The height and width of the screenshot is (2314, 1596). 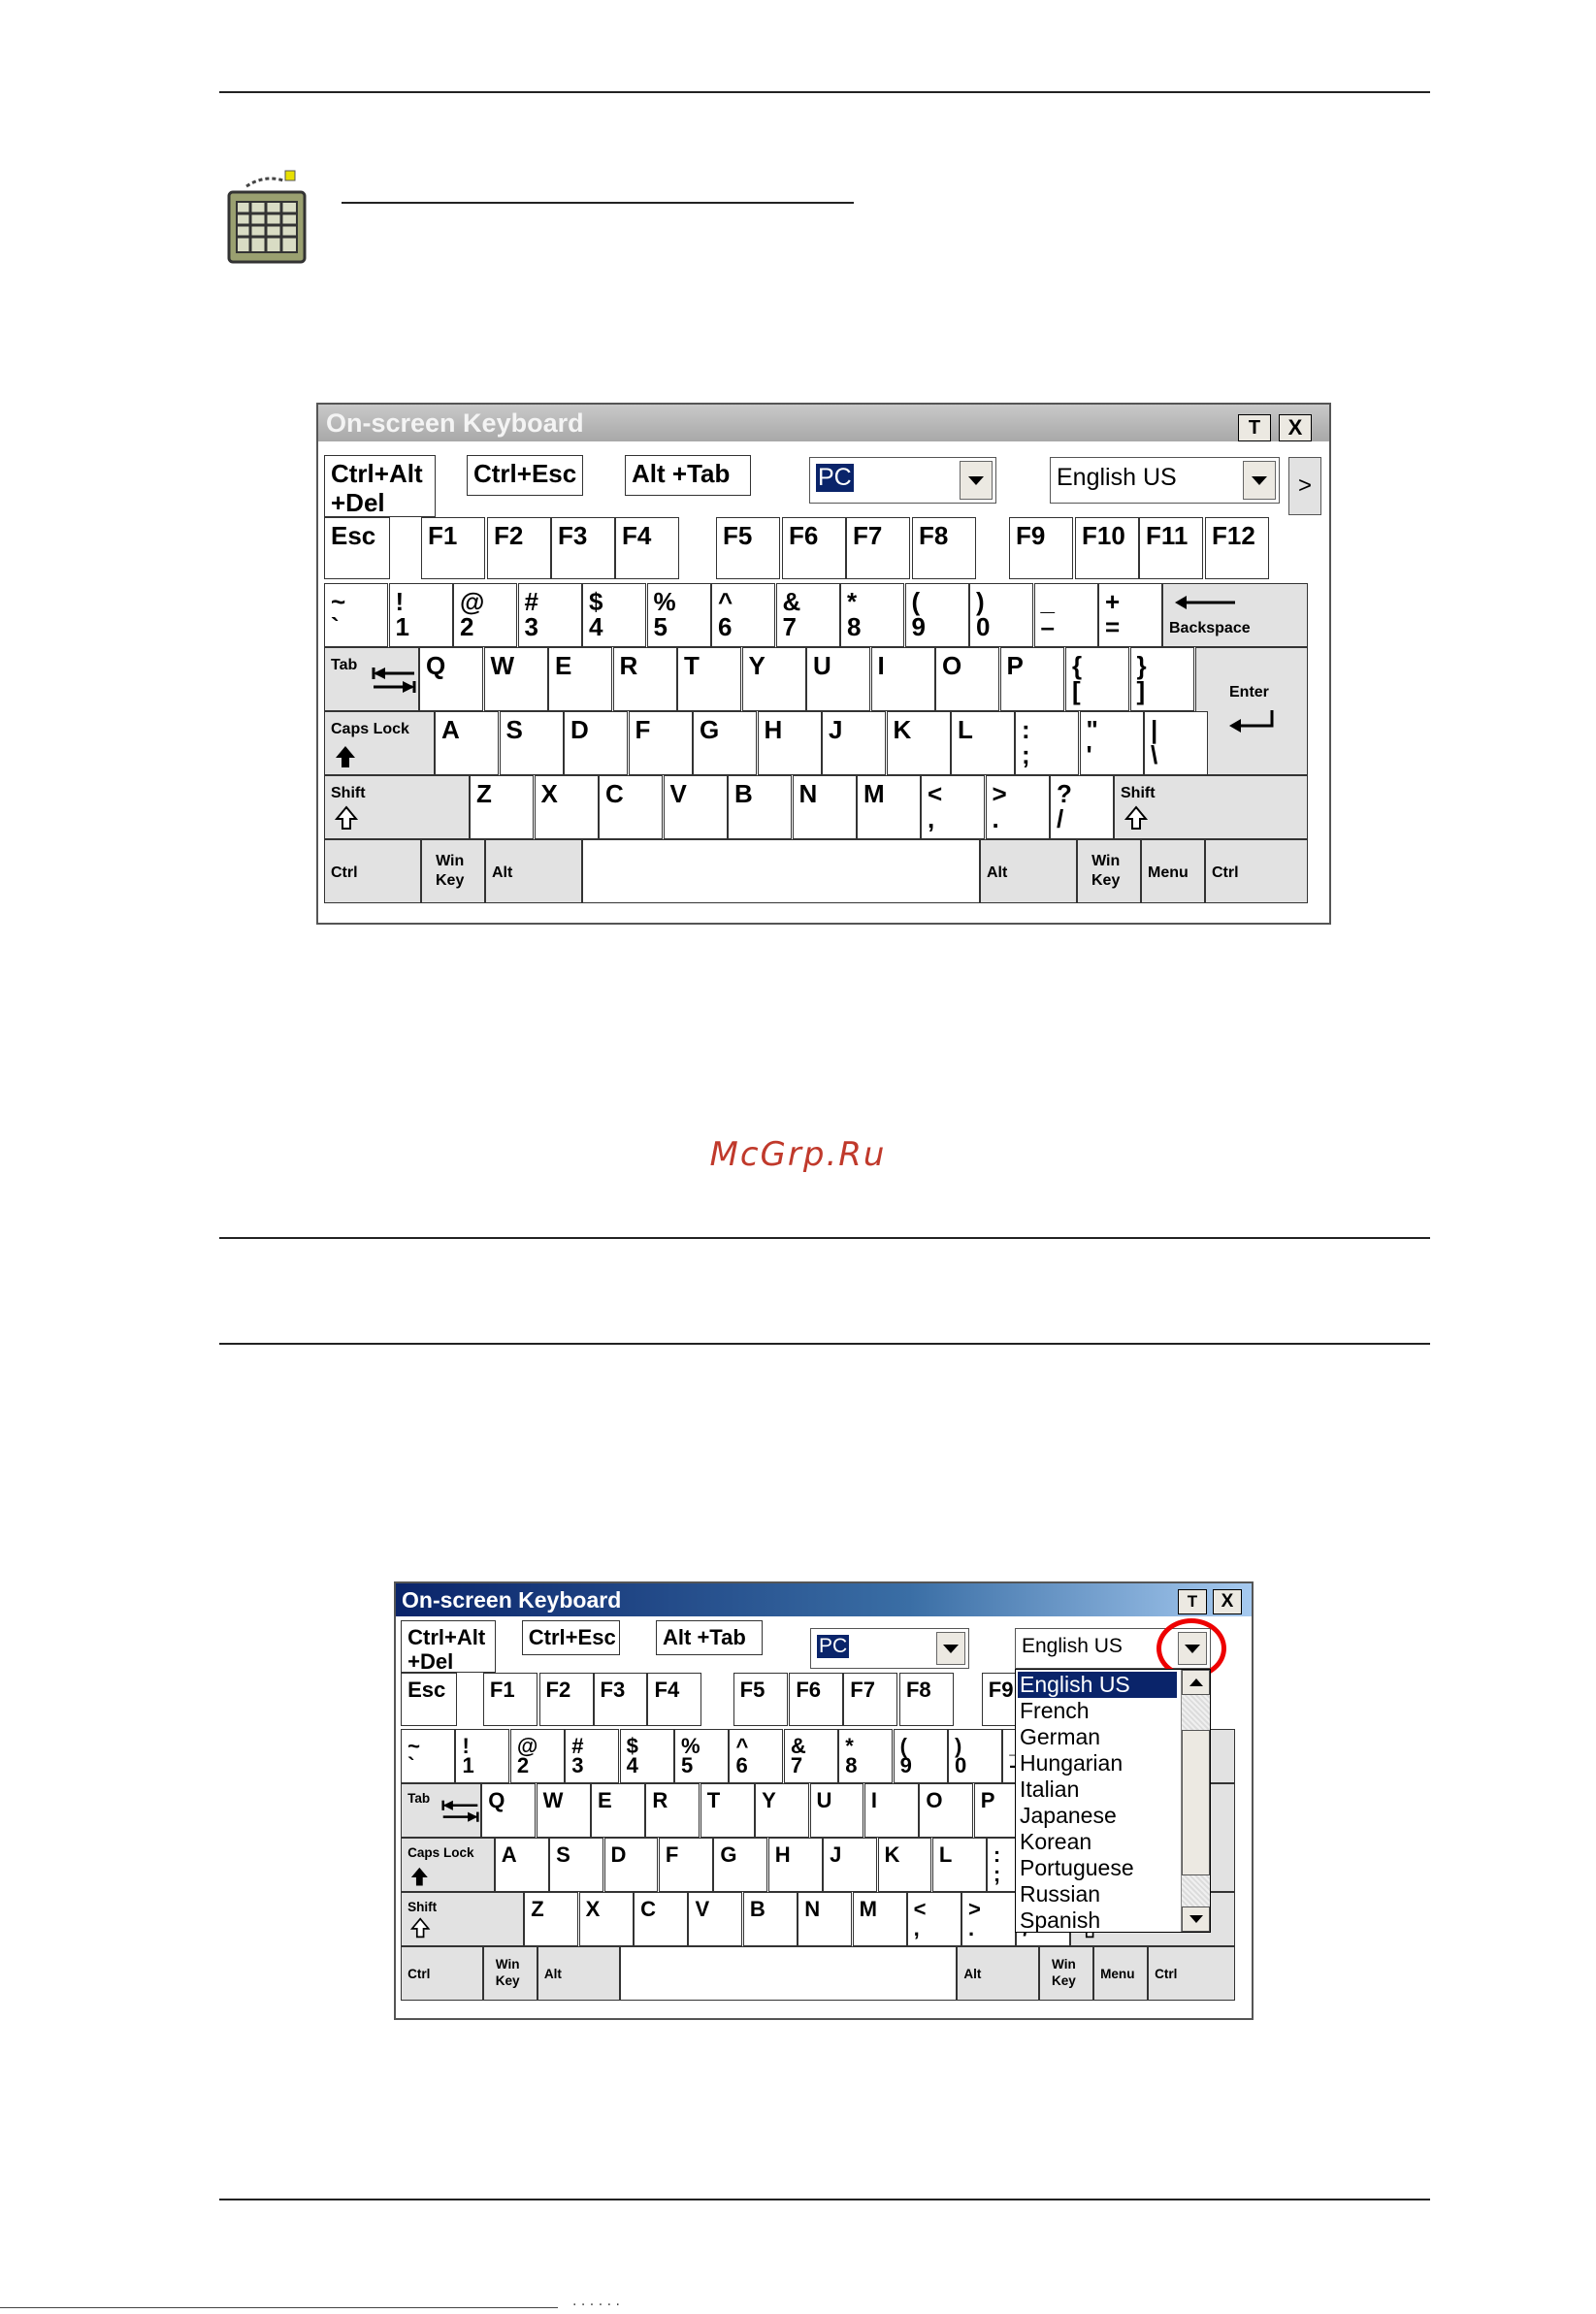 What do you see at coordinates (448, 1865) in the screenshot?
I see `caps-lock-key: Caps Lock` at bounding box center [448, 1865].